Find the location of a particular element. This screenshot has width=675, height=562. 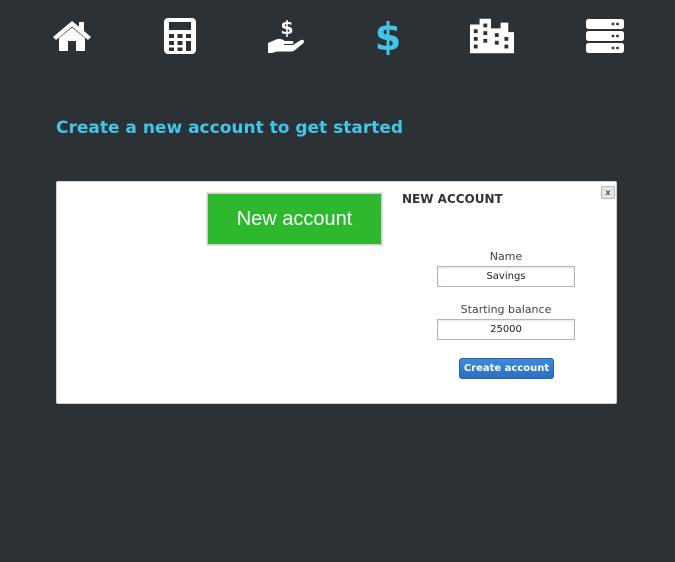

nav-dollar: $ is located at coordinates (388, 36).